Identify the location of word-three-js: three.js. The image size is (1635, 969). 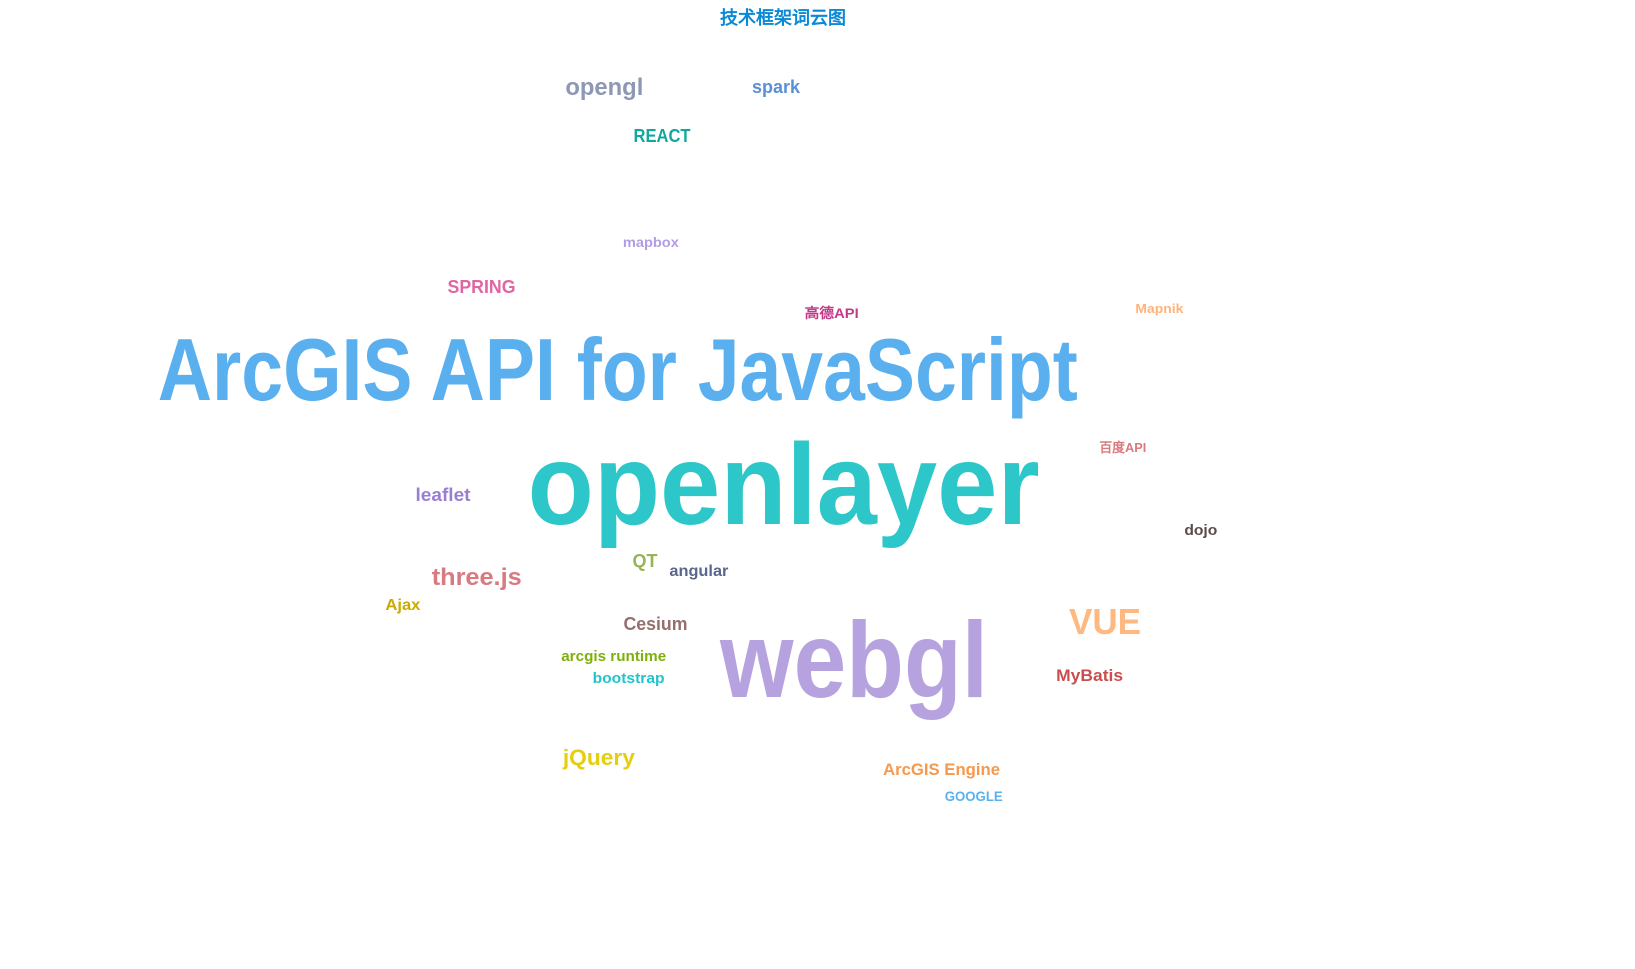
(477, 577).